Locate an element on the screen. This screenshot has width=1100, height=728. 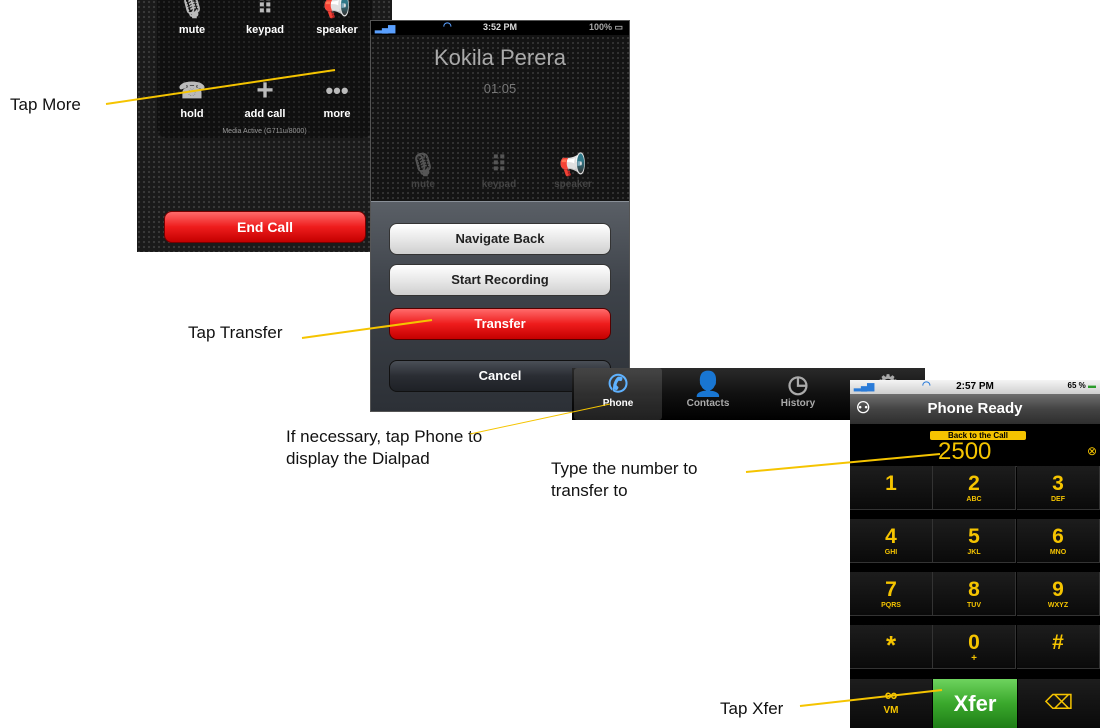
callout-type-number-line1: Type the number to is located at coordinates (624, 468).